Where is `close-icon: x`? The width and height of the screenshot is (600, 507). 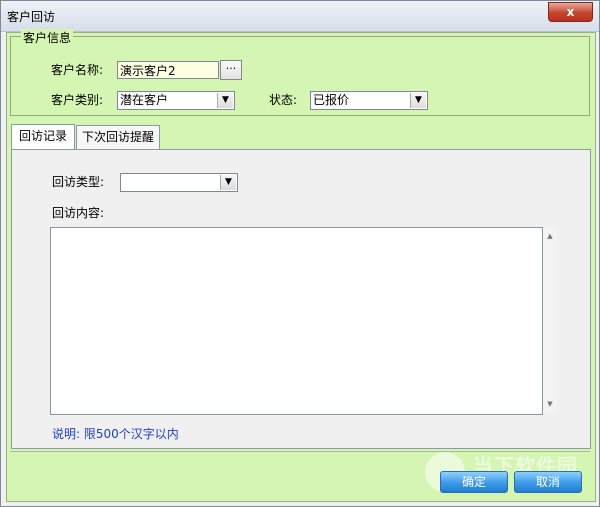
close-icon: x is located at coordinates (570, 12).